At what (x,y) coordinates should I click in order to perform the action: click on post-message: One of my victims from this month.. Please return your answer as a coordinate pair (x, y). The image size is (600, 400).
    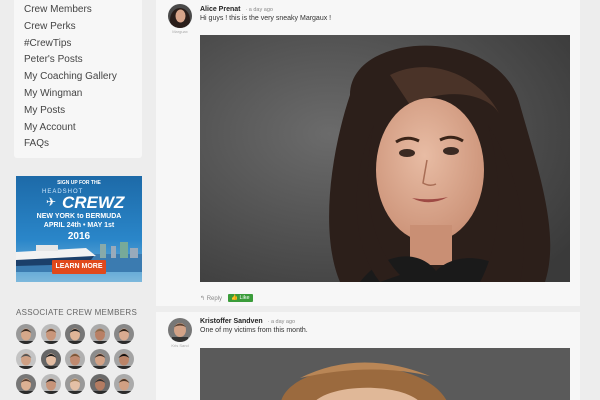
    Looking at the image, I should click on (254, 330).